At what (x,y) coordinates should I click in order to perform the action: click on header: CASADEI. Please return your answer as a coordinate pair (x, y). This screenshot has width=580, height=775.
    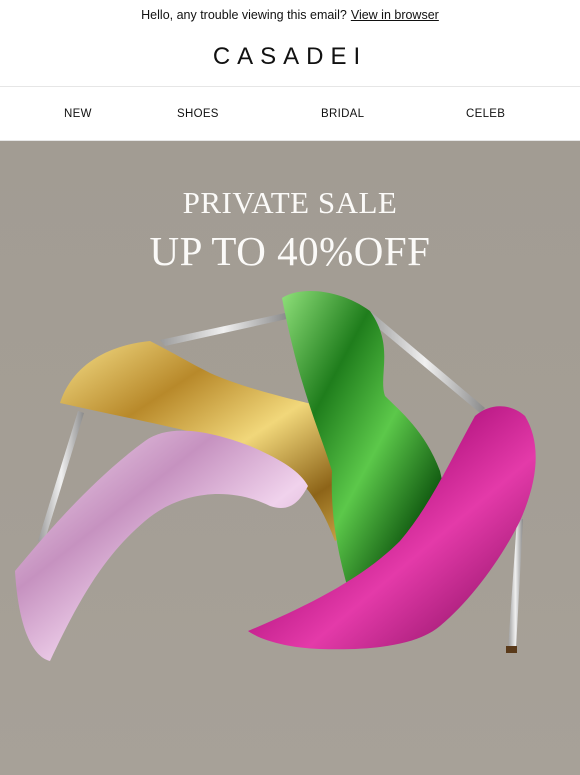
    Looking at the image, I should click on (290, 57).